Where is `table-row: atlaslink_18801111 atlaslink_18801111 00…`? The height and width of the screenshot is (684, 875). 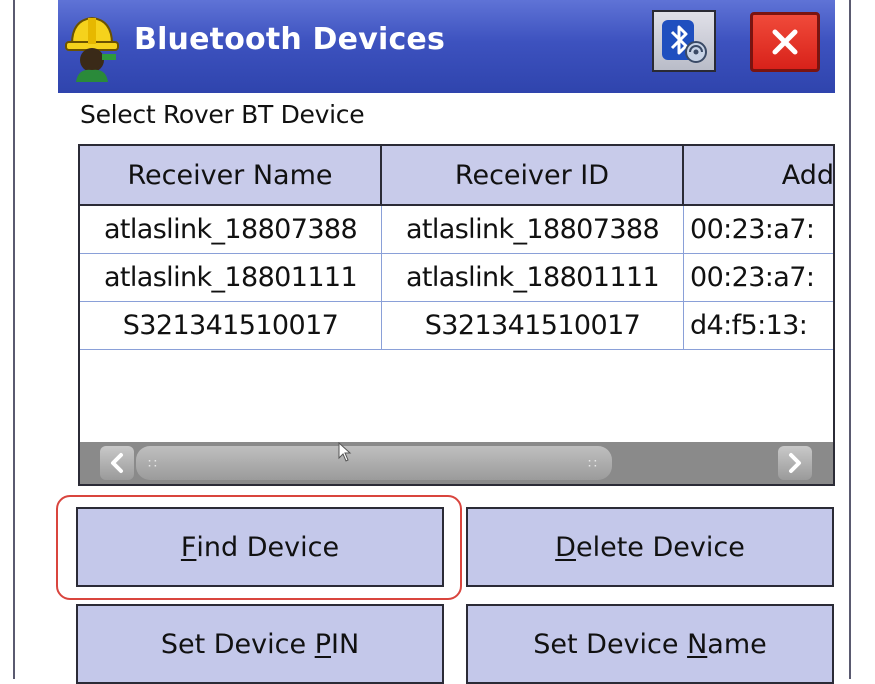 table-row: atlaslink_18801111 atlaslink_18801111 00… is located at coordinates (456, 278).